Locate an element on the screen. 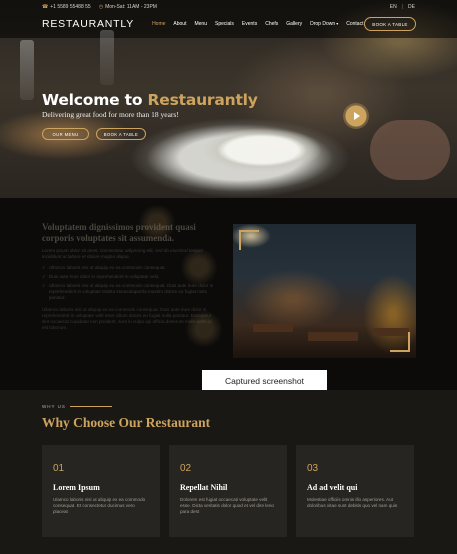  clock-icon: ◷ is located at coordinates (101, 7).